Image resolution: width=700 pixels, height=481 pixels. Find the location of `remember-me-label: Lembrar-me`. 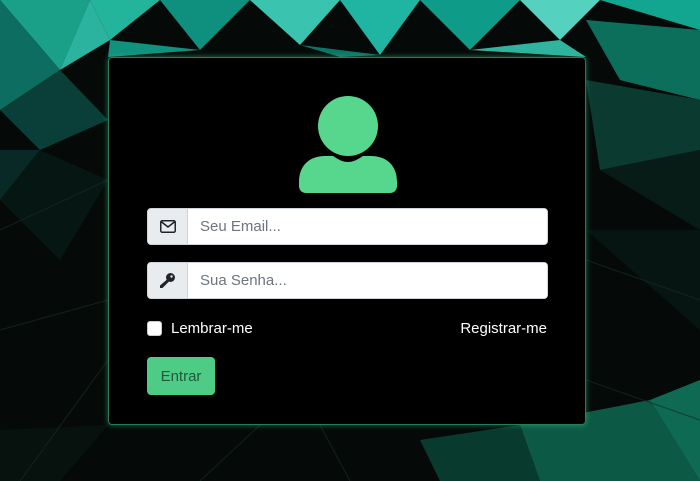

remember-me-label: Lembrar-me is located at coordinates (212, 328).